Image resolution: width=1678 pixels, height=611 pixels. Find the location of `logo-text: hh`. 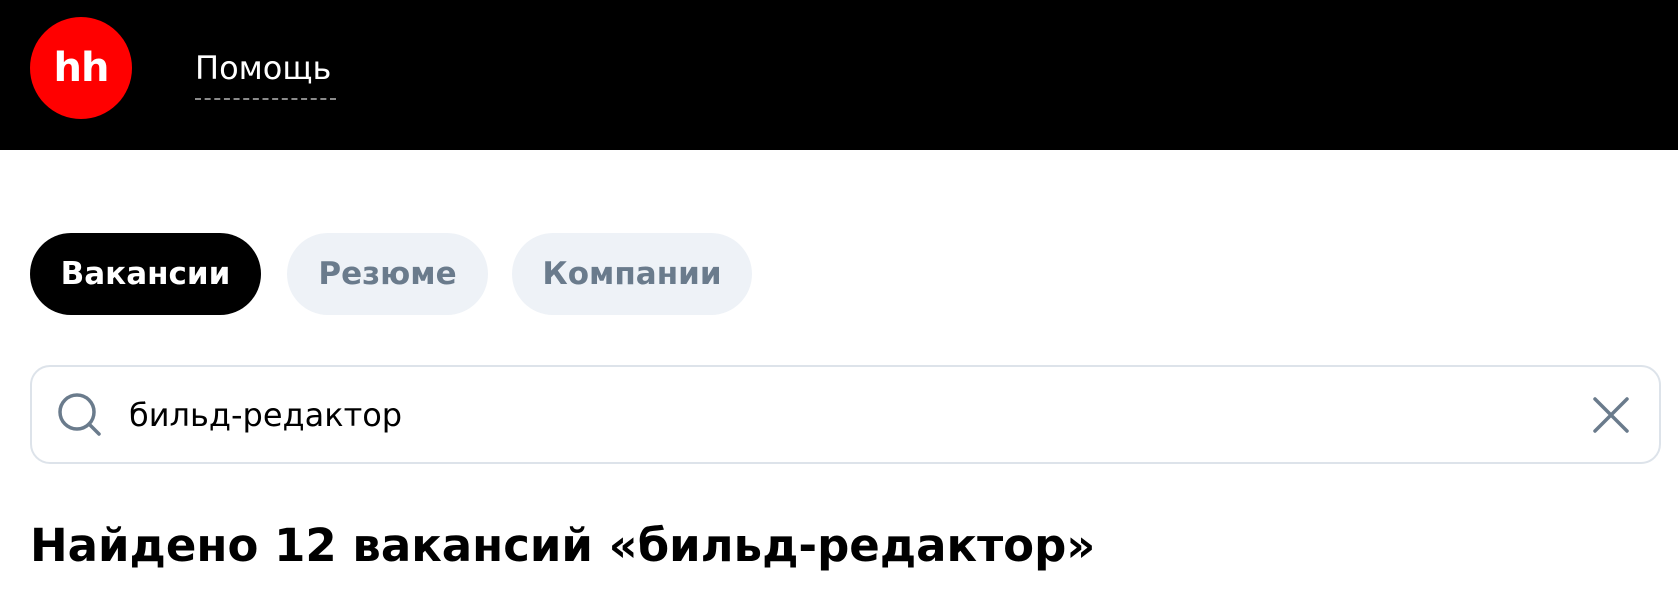

logo-text: hh is located at coordinates (81, 68).